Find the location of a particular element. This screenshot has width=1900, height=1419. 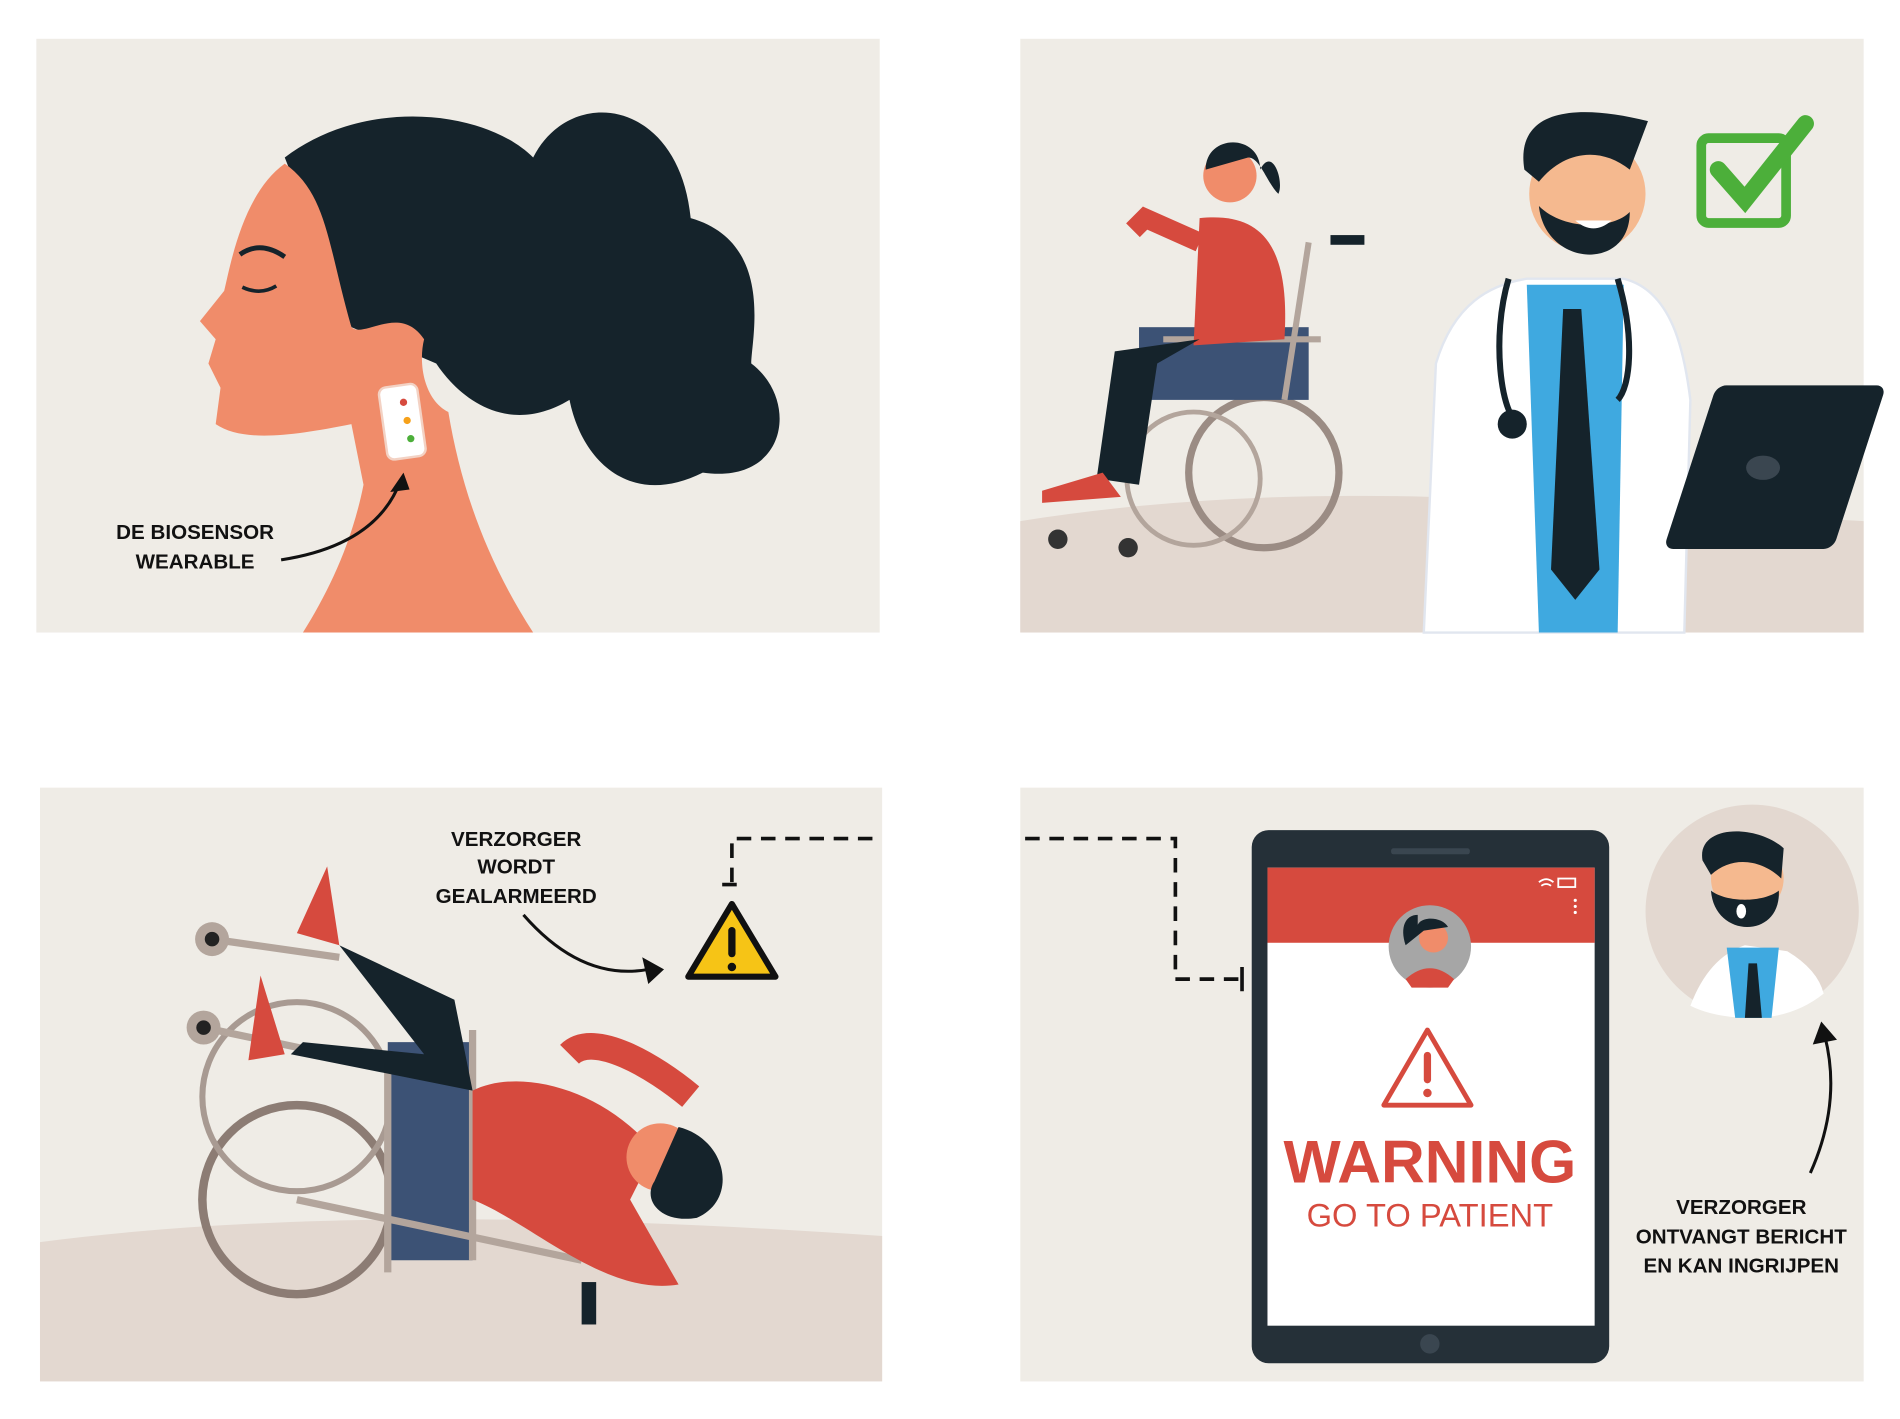

warning-title: WARNING is located at coordinates (1429, 1162).